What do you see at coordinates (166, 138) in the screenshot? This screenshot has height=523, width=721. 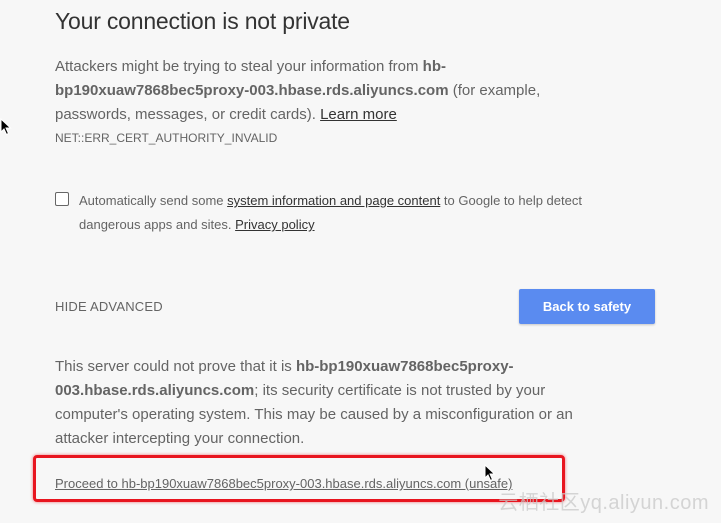 I see `error-code: NET::ERR_CERT_AUTHORITY_INVALID` at bounding box center [166, 138].